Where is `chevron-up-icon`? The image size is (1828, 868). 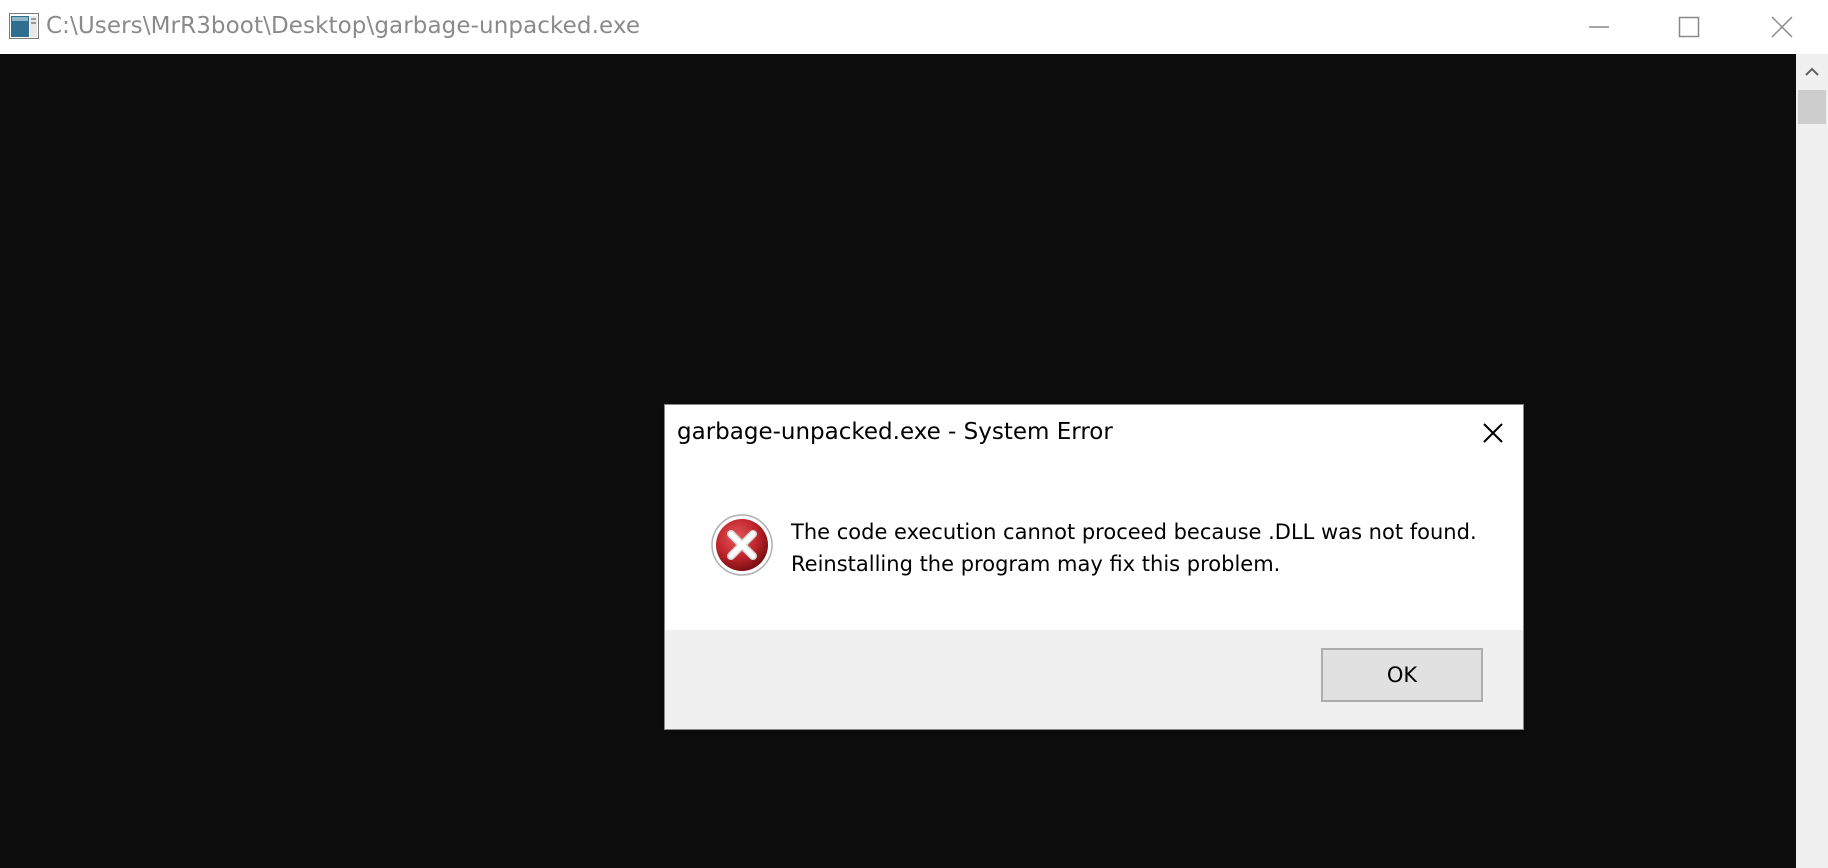 chevron-up-icon is located at coordinates (1812, 71).